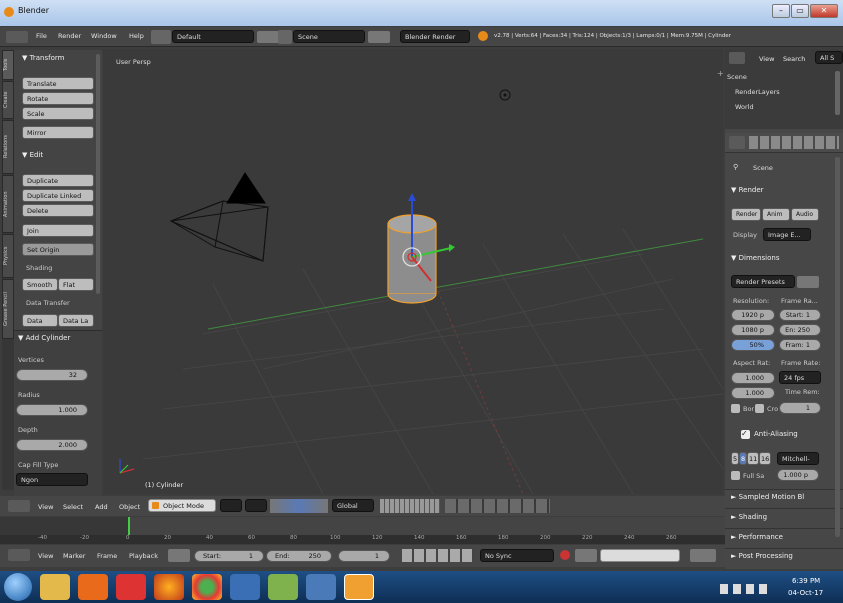 The height and width of the screenshot is (603, 843). What do you see at coordinates (765, 458) in the screenshot?
I see `aa-samples-16: 16` at bounding box center [765, 458].